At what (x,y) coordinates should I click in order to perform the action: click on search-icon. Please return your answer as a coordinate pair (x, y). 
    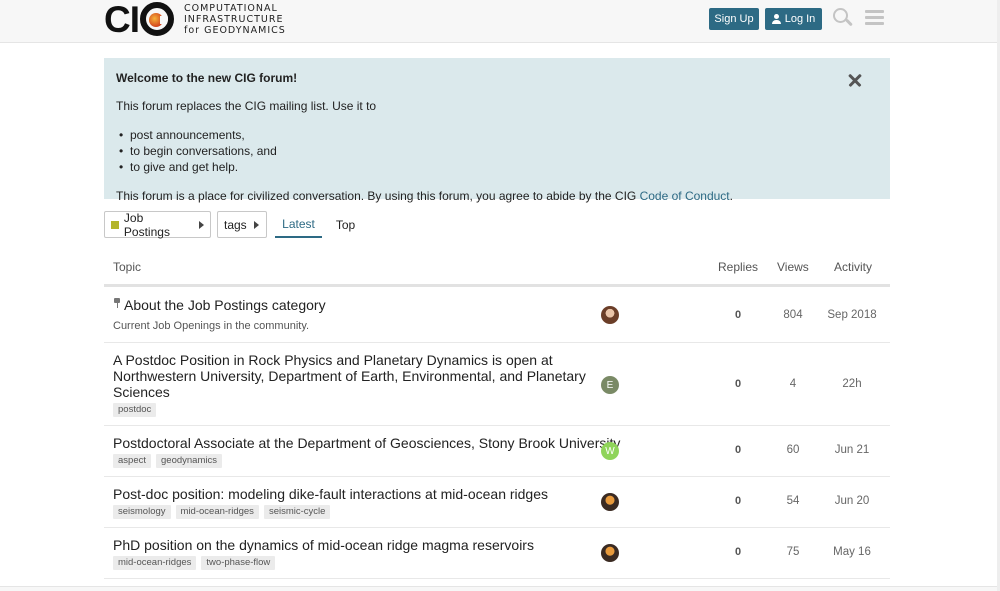
    Looking at the image, I should click on (843, 18).